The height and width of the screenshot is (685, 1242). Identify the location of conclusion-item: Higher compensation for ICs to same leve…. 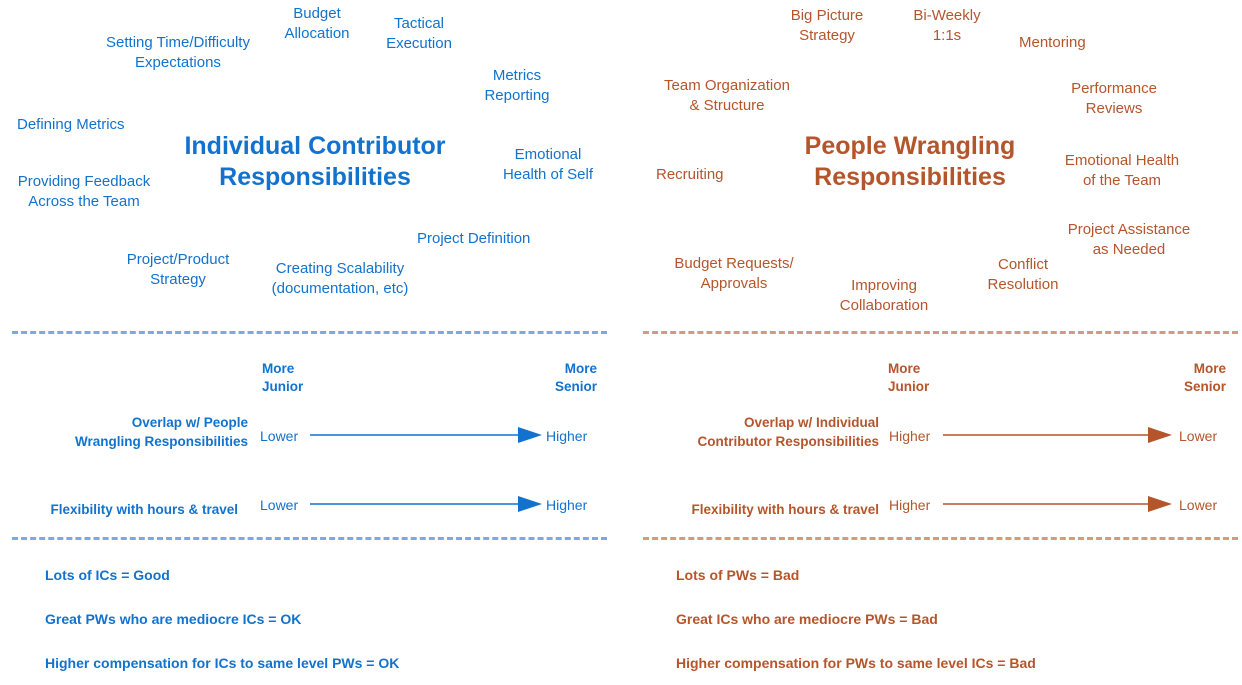
(222, 663).